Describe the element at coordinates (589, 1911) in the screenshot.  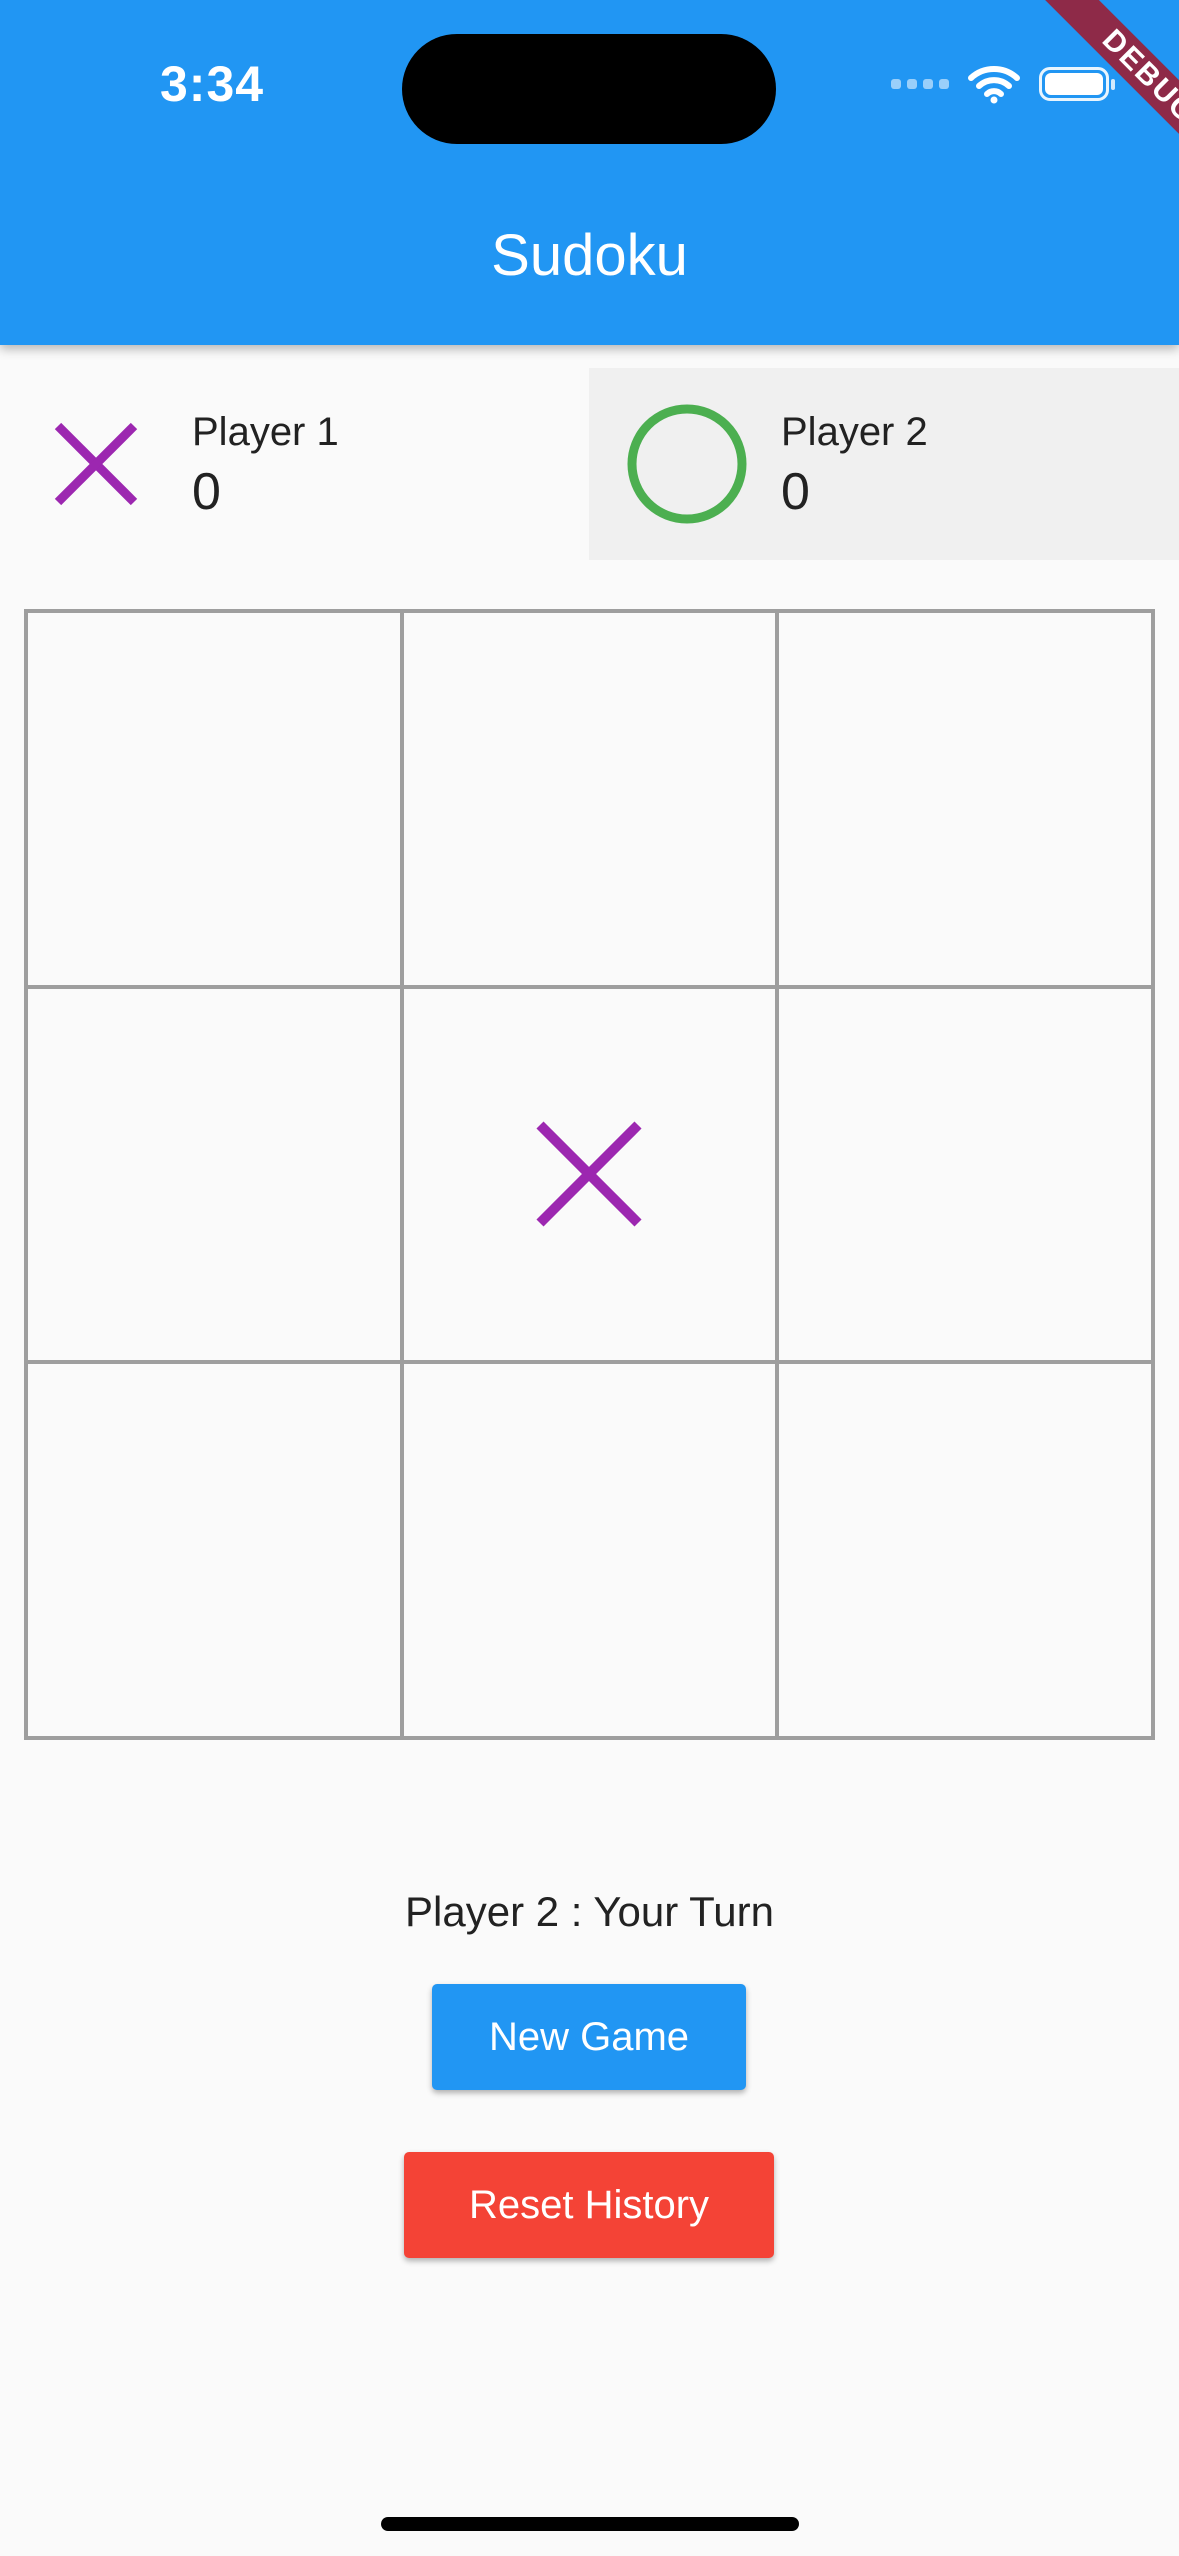
I see `turn-status: Player 2 : Your Turn` at that location.